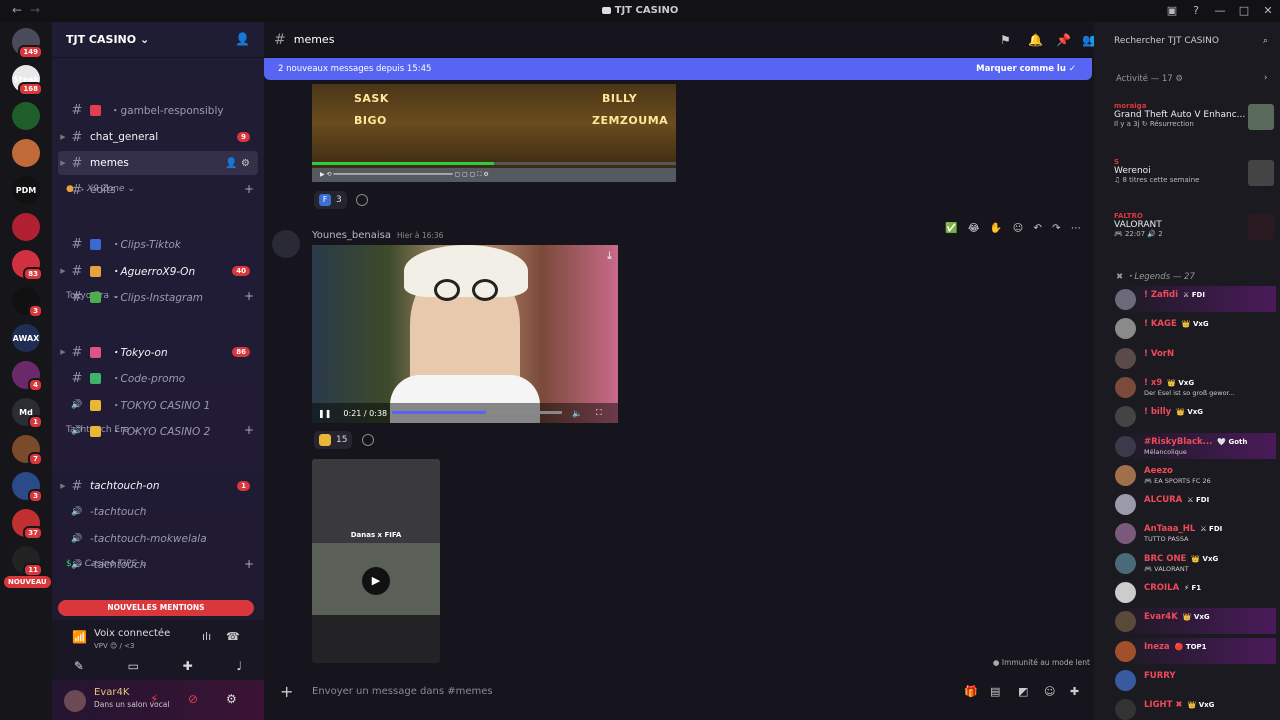 Image resolution: width=1280 pixels, height=720 pixels. Describe the element at coordinates (286, 691) in the screenshot. I see `attach-icon: +` at that location.